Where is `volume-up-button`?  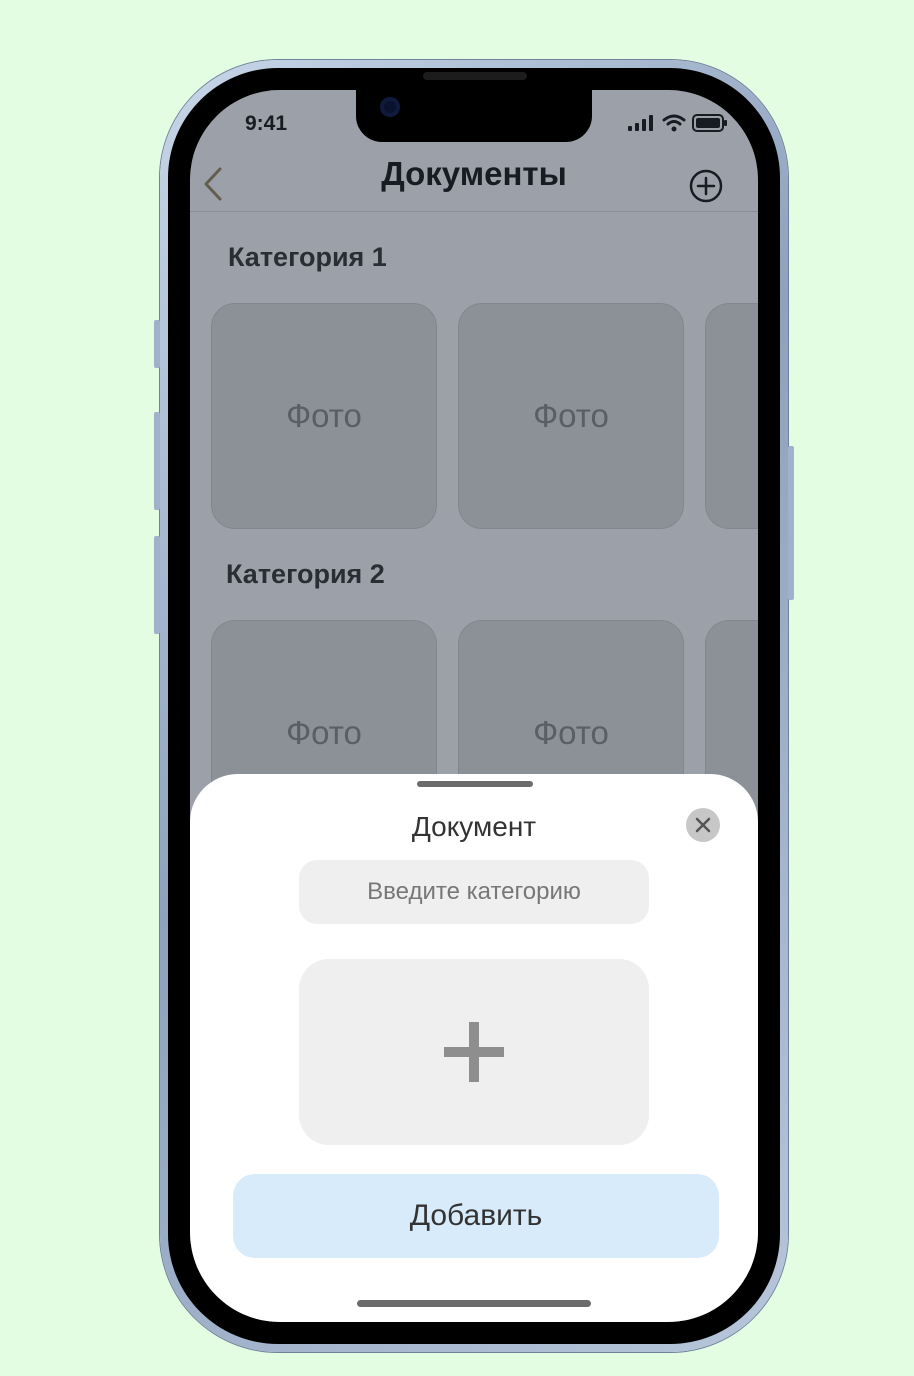 volume-up-button is located at coordinates (157, 461).